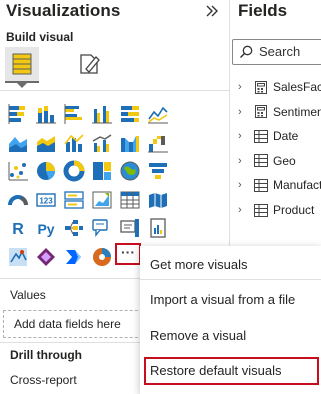 The image size is (321, 394). I want to click on restore-highlight-box, so click(231, 371).